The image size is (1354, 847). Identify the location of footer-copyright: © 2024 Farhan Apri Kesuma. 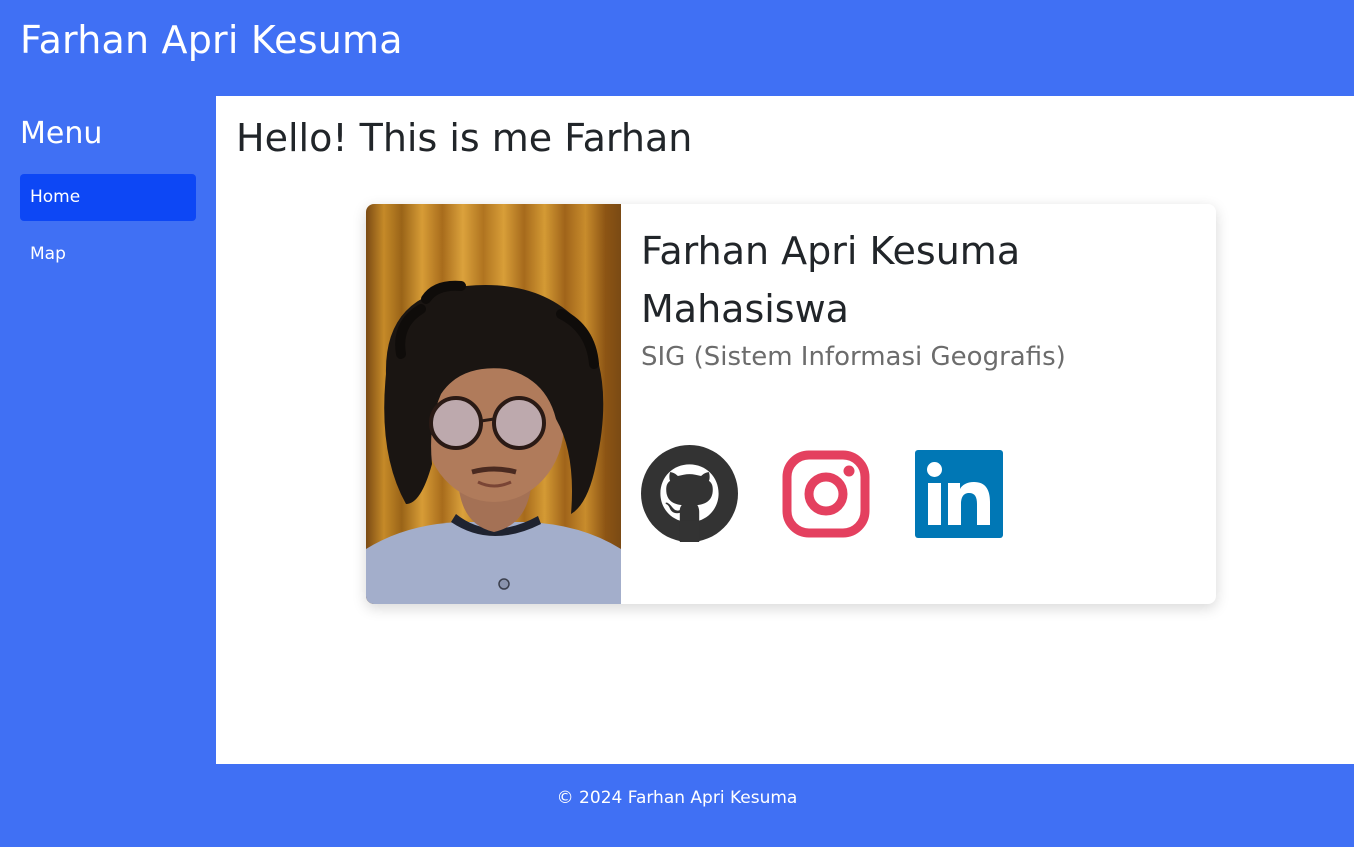
(677, 798).